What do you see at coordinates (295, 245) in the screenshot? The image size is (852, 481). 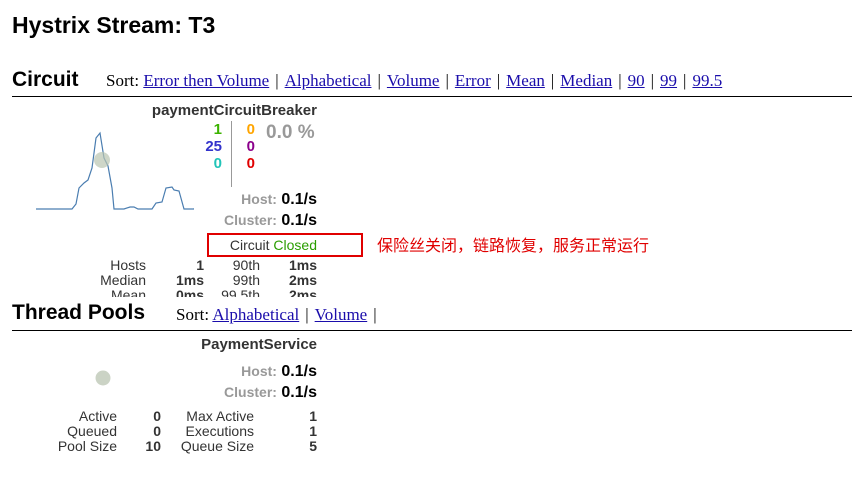 I see `circuit-status-value: Closed` at bounding box center [295, 245].